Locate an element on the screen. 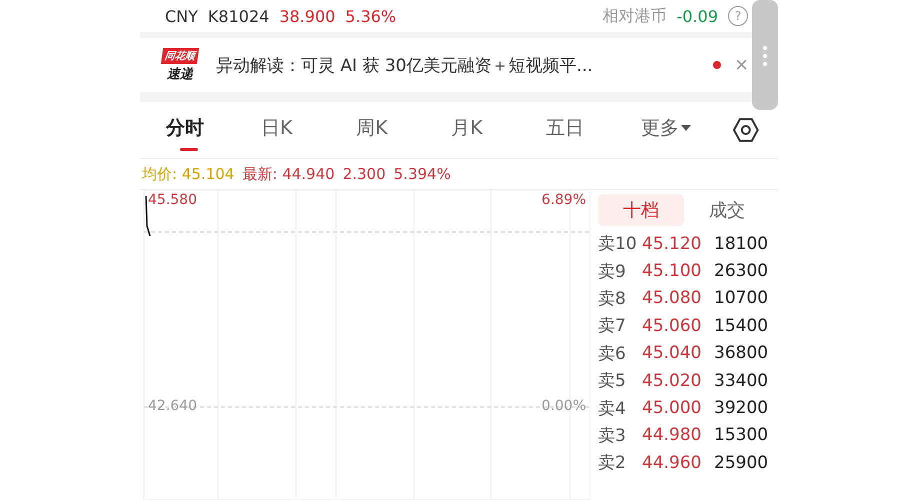  ask-volume: 10700 is located at coordinates (742, 298).